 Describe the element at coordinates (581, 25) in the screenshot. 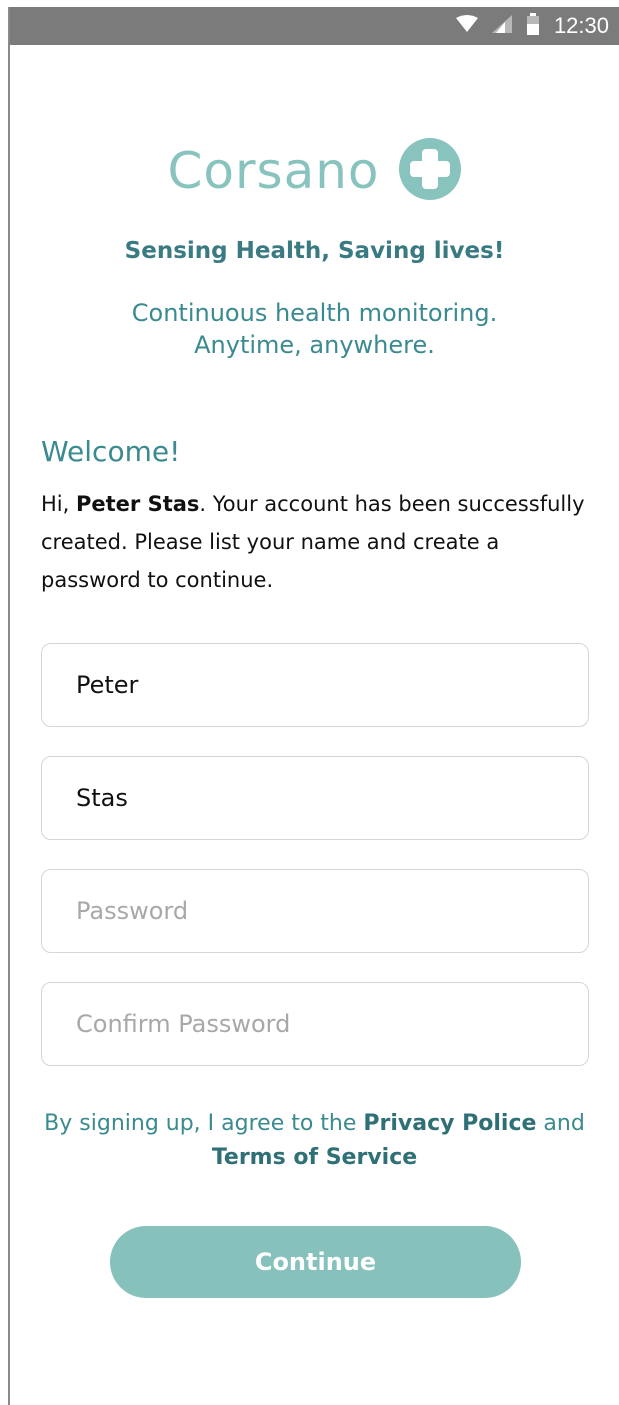

I see `status-time: 12:30` at that location.